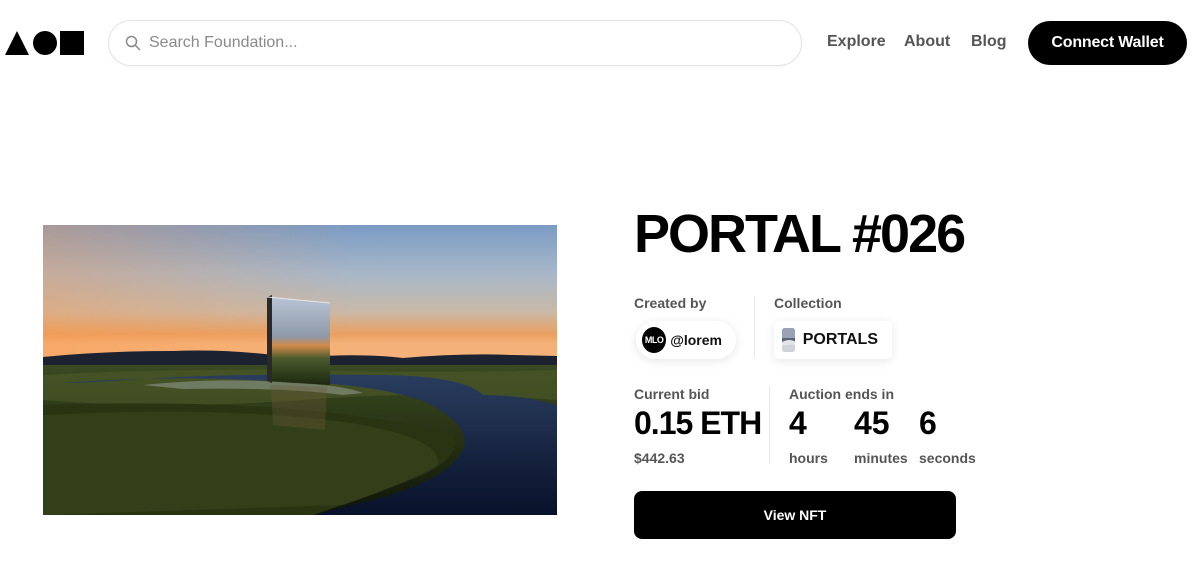 This screenshot has width=1200, height=569. I want to click on auction-ends-label: Auction ends in, so click(841, 394).